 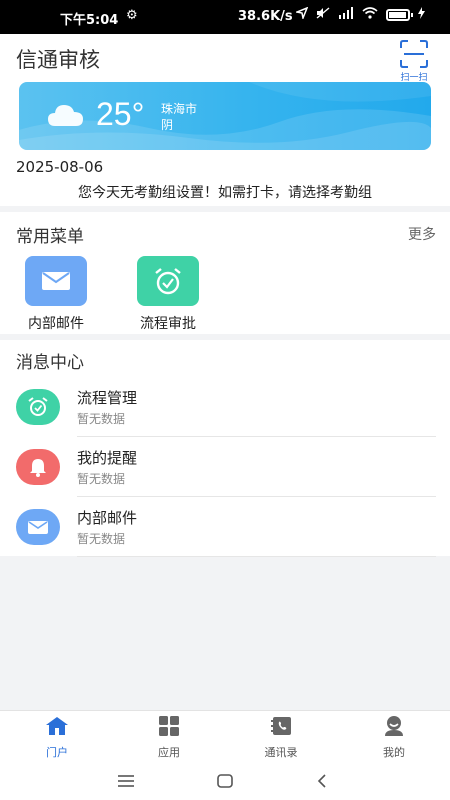 What do you see at coordinates (414, 54) in the screenshot?
I see `scan-icon` at bounding box center [414, 54].